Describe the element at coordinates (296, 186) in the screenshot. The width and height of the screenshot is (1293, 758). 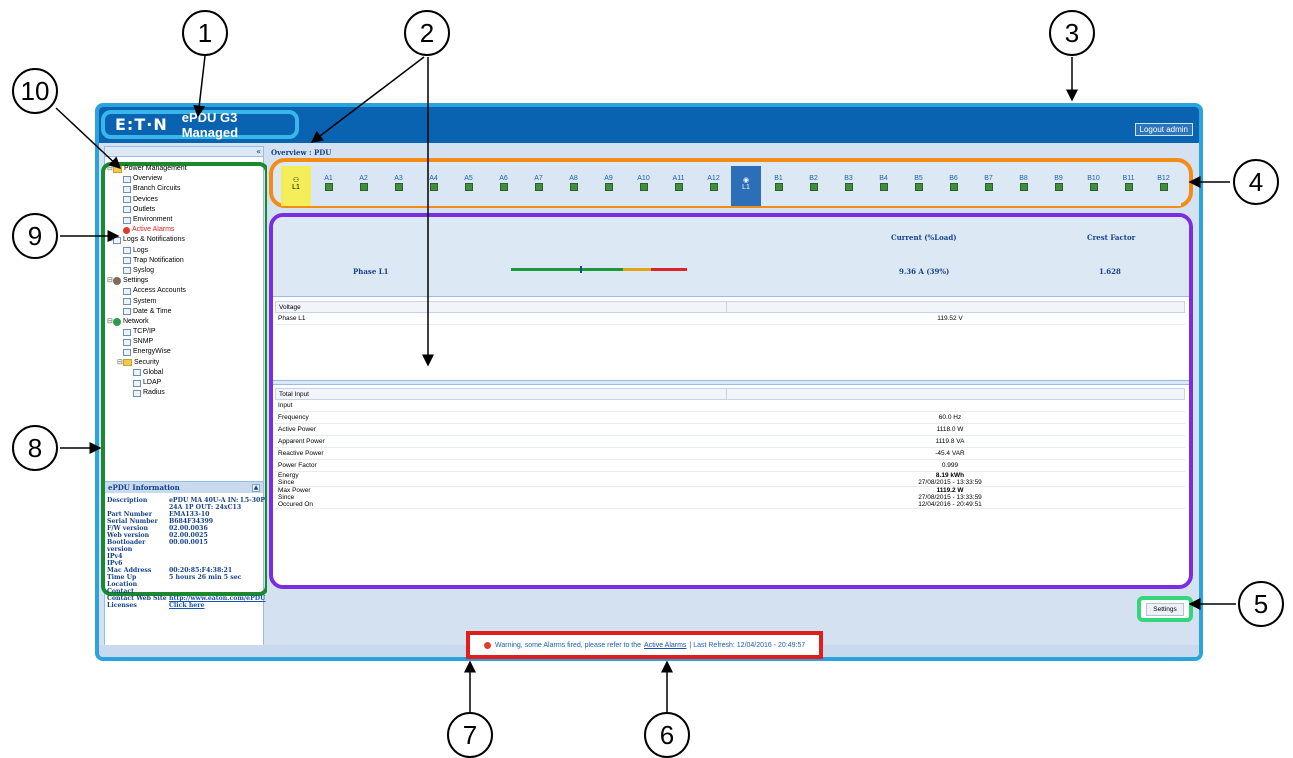
I see `phase-tab-l1: ⚇ L1` at that location.